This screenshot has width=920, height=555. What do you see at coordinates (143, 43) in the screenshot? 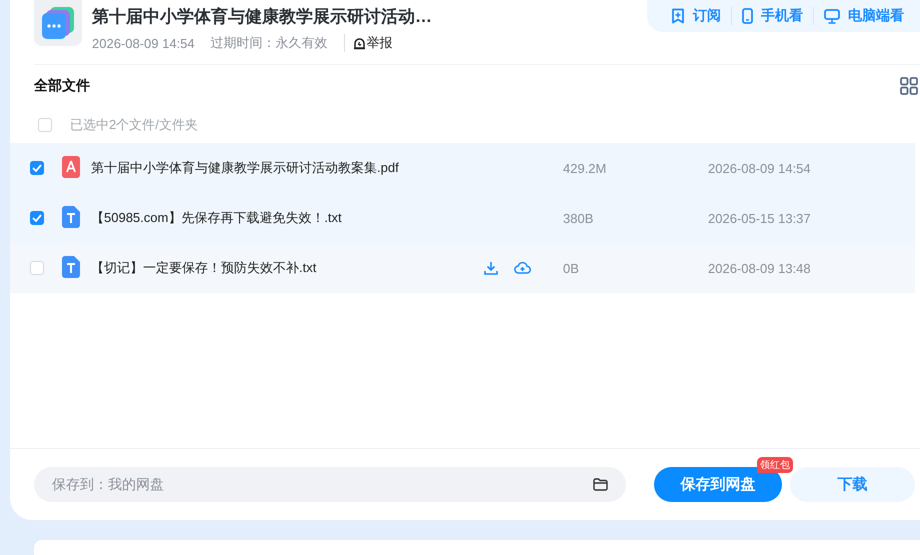
I see `share-date: 2026-08-09 14:54` at bounding box center [143, 43].